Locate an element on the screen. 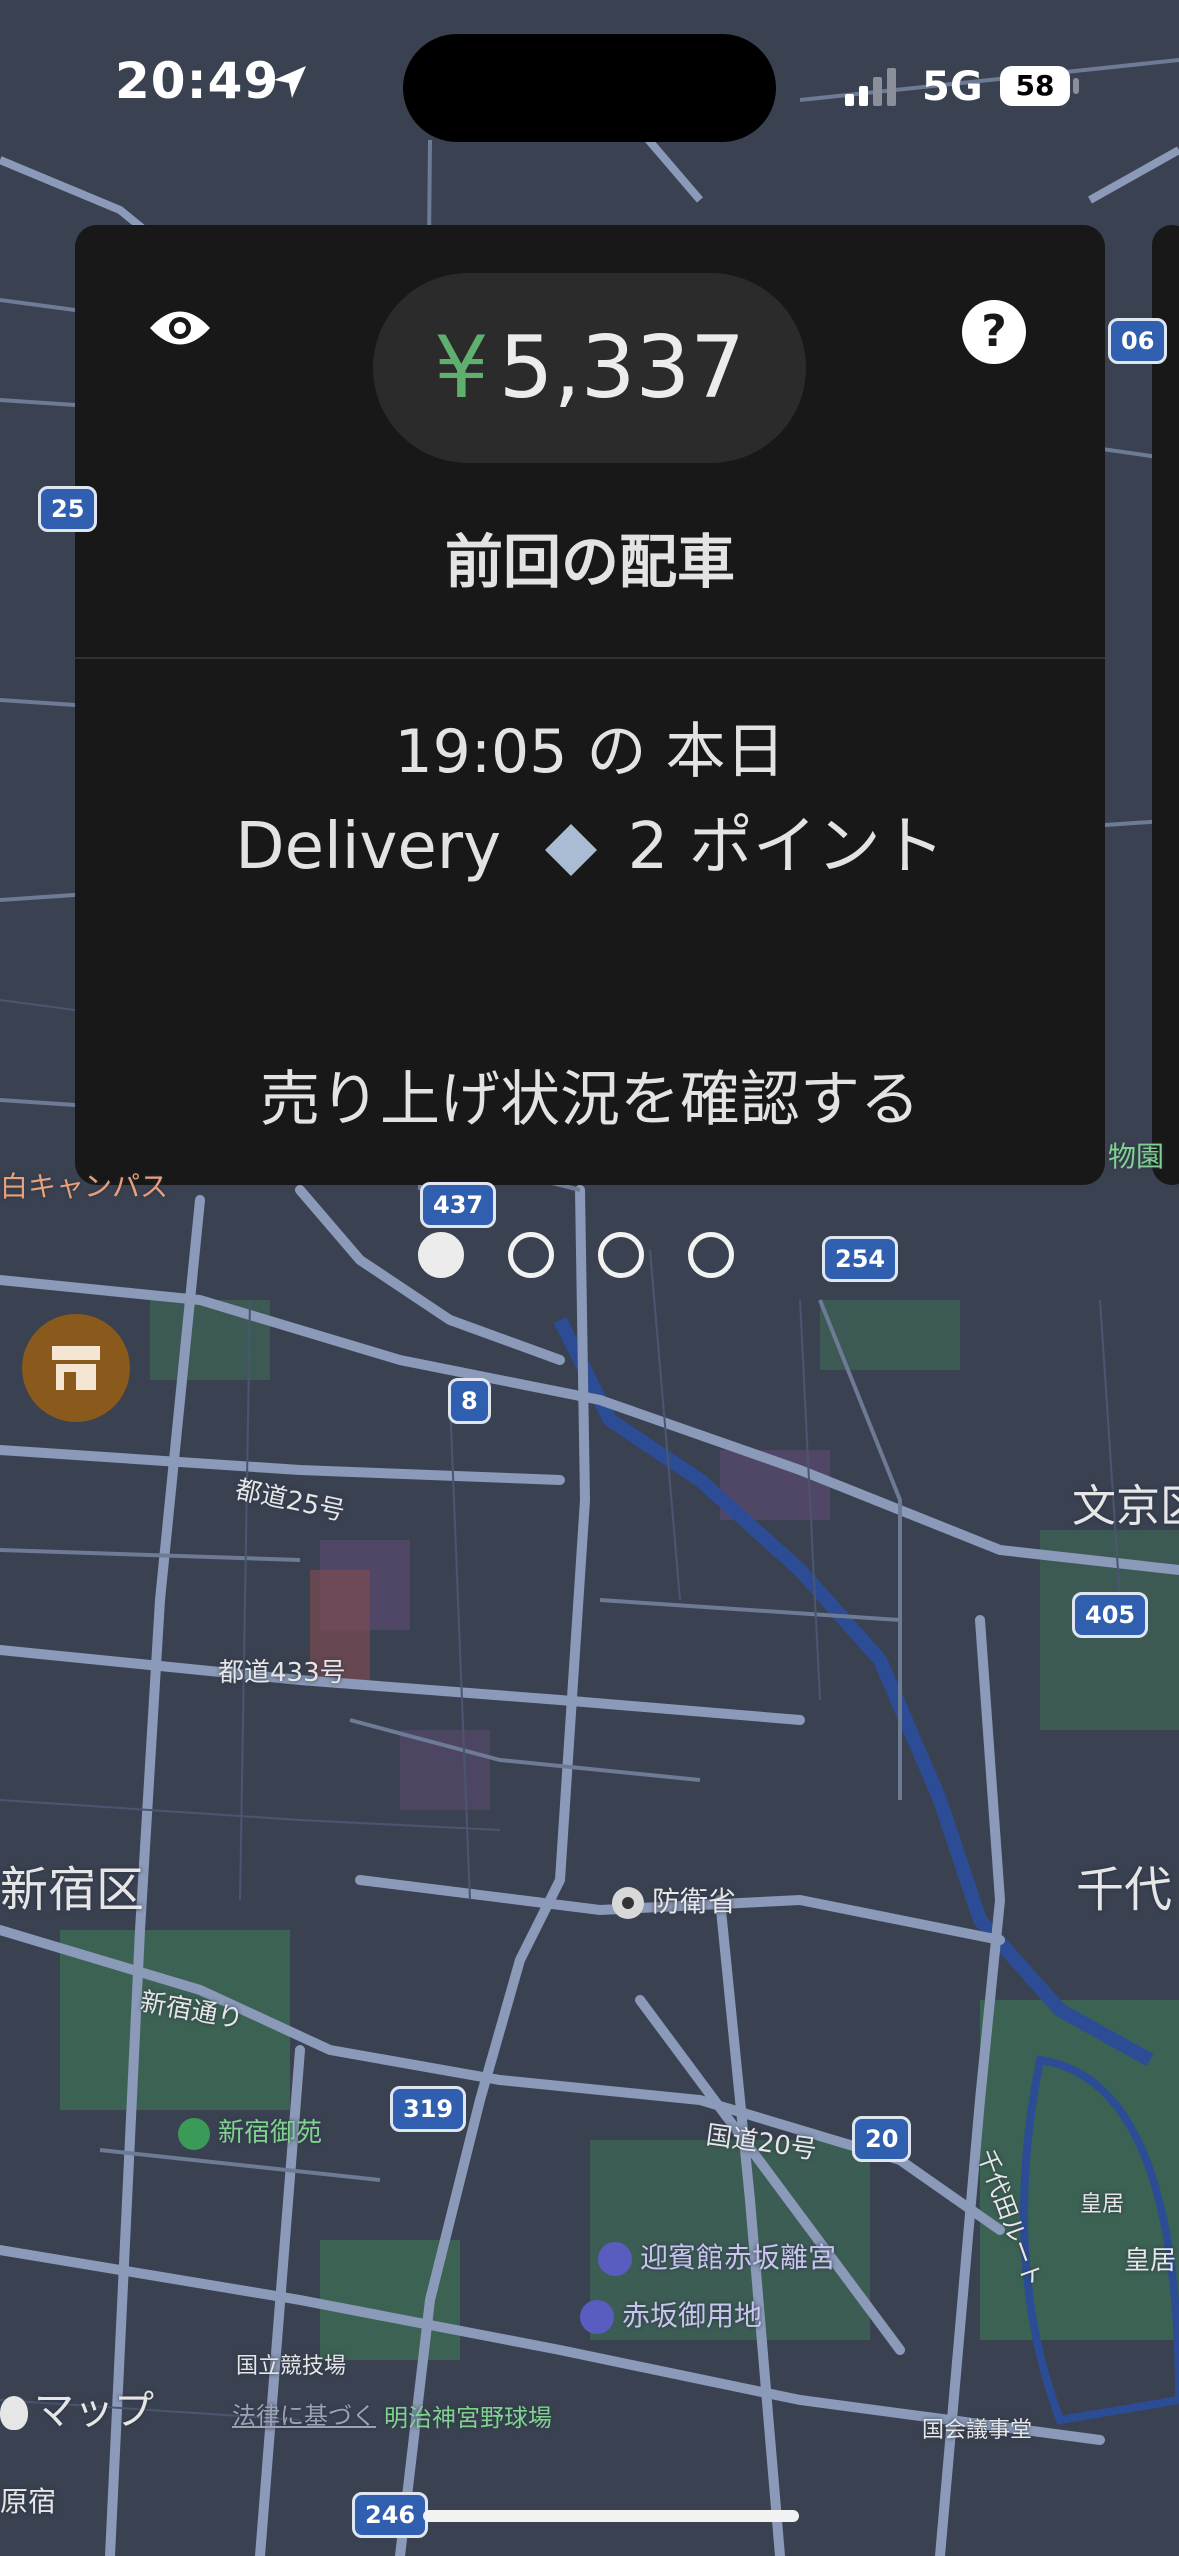  store-icon is located at coordinates (76, 1368).